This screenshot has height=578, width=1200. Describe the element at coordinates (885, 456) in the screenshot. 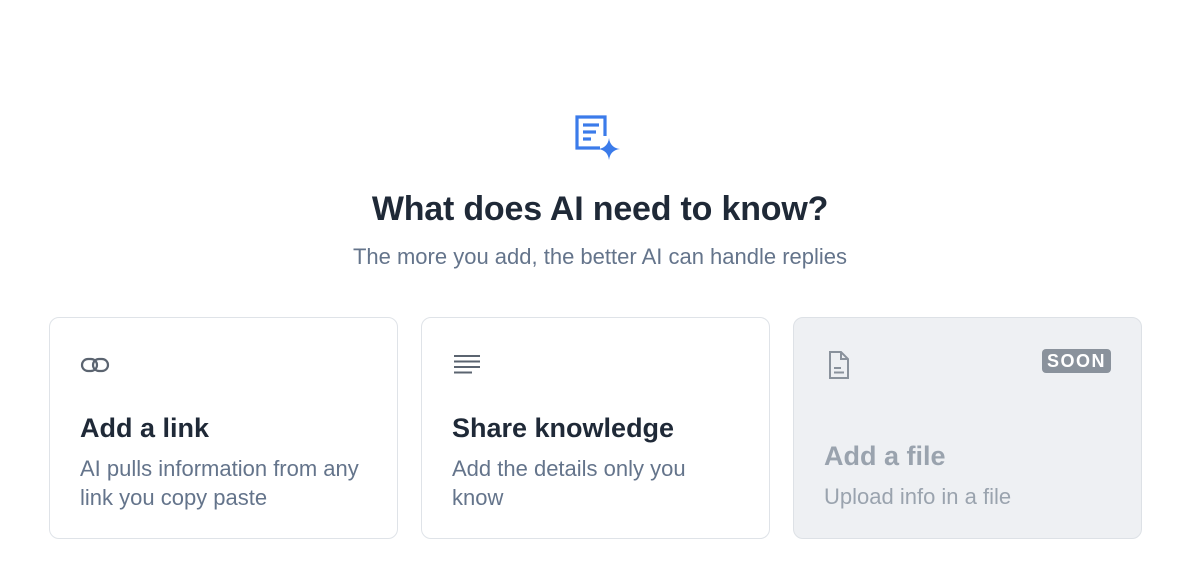

I see `card-title: Add a file` at that location.